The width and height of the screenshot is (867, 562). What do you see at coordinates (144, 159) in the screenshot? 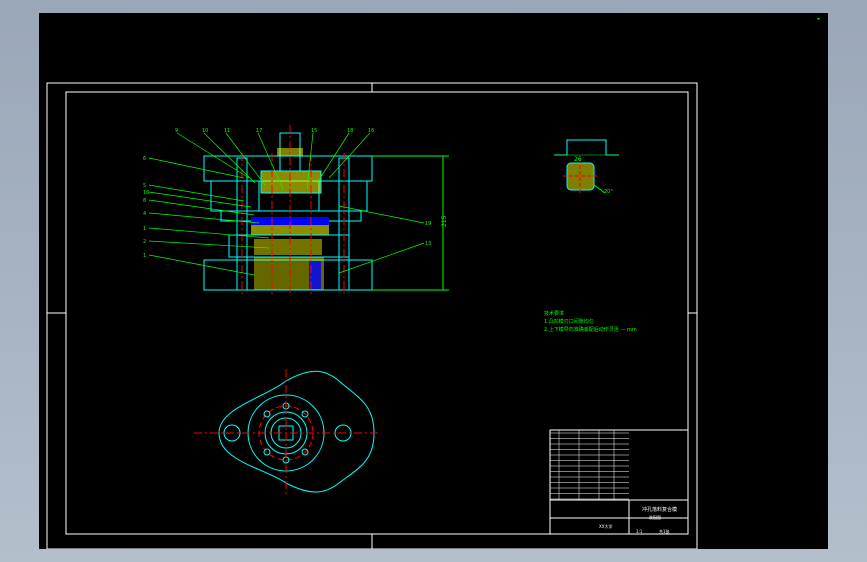
I see `callout-label: 6` at bounding box center [144, 159].